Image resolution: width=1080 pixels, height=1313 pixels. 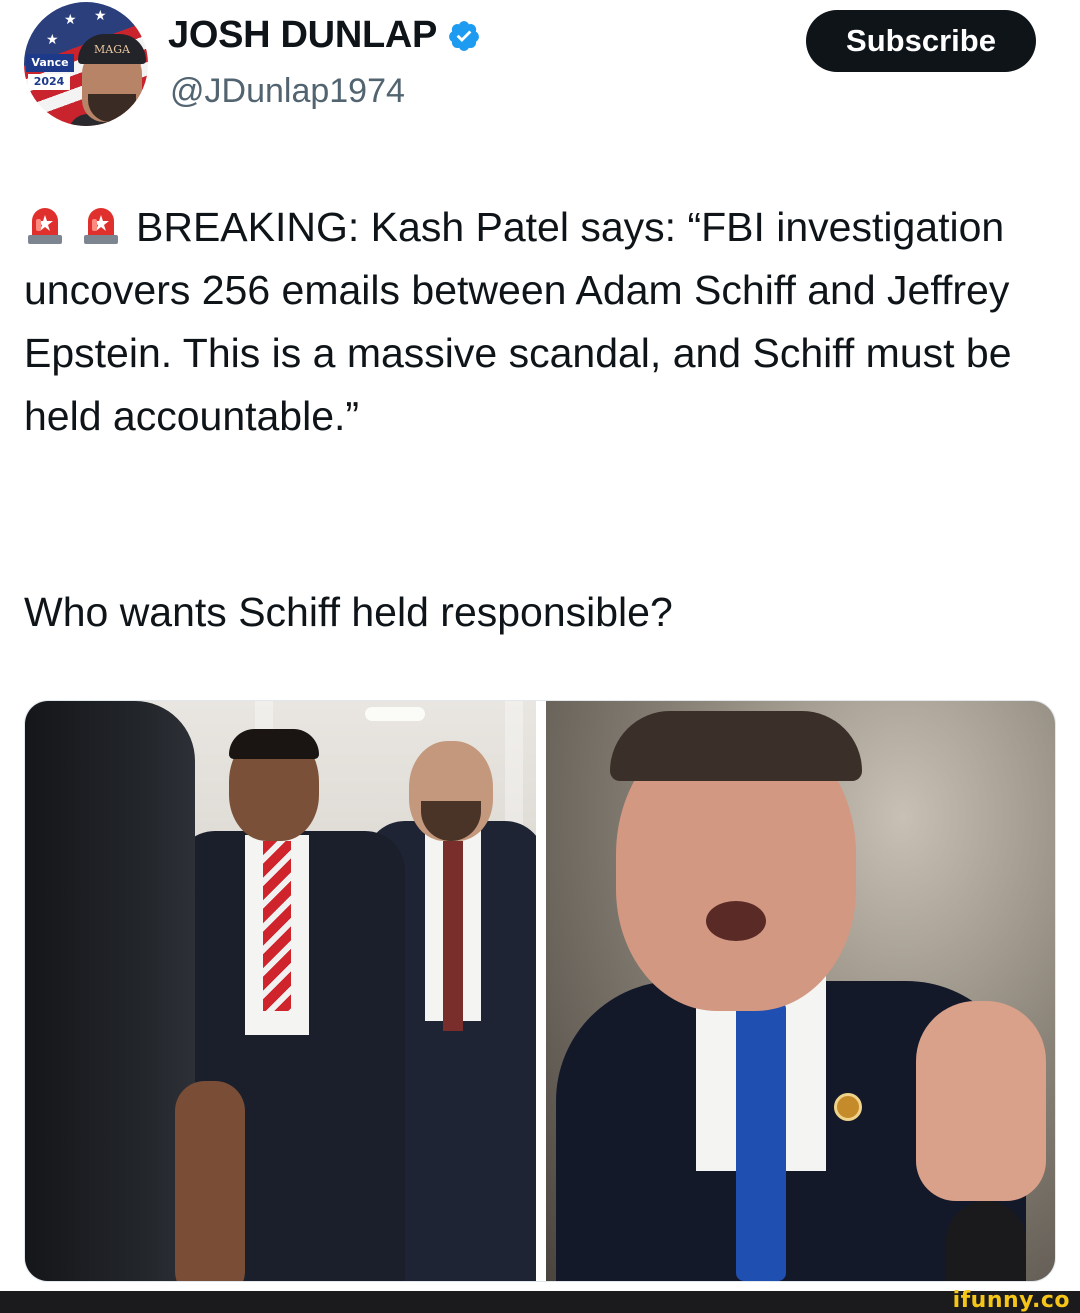 What do you see at coordinates (540, 1302) in the screenshot?
I see `footer-bar` at bounding box center [540, 1302].